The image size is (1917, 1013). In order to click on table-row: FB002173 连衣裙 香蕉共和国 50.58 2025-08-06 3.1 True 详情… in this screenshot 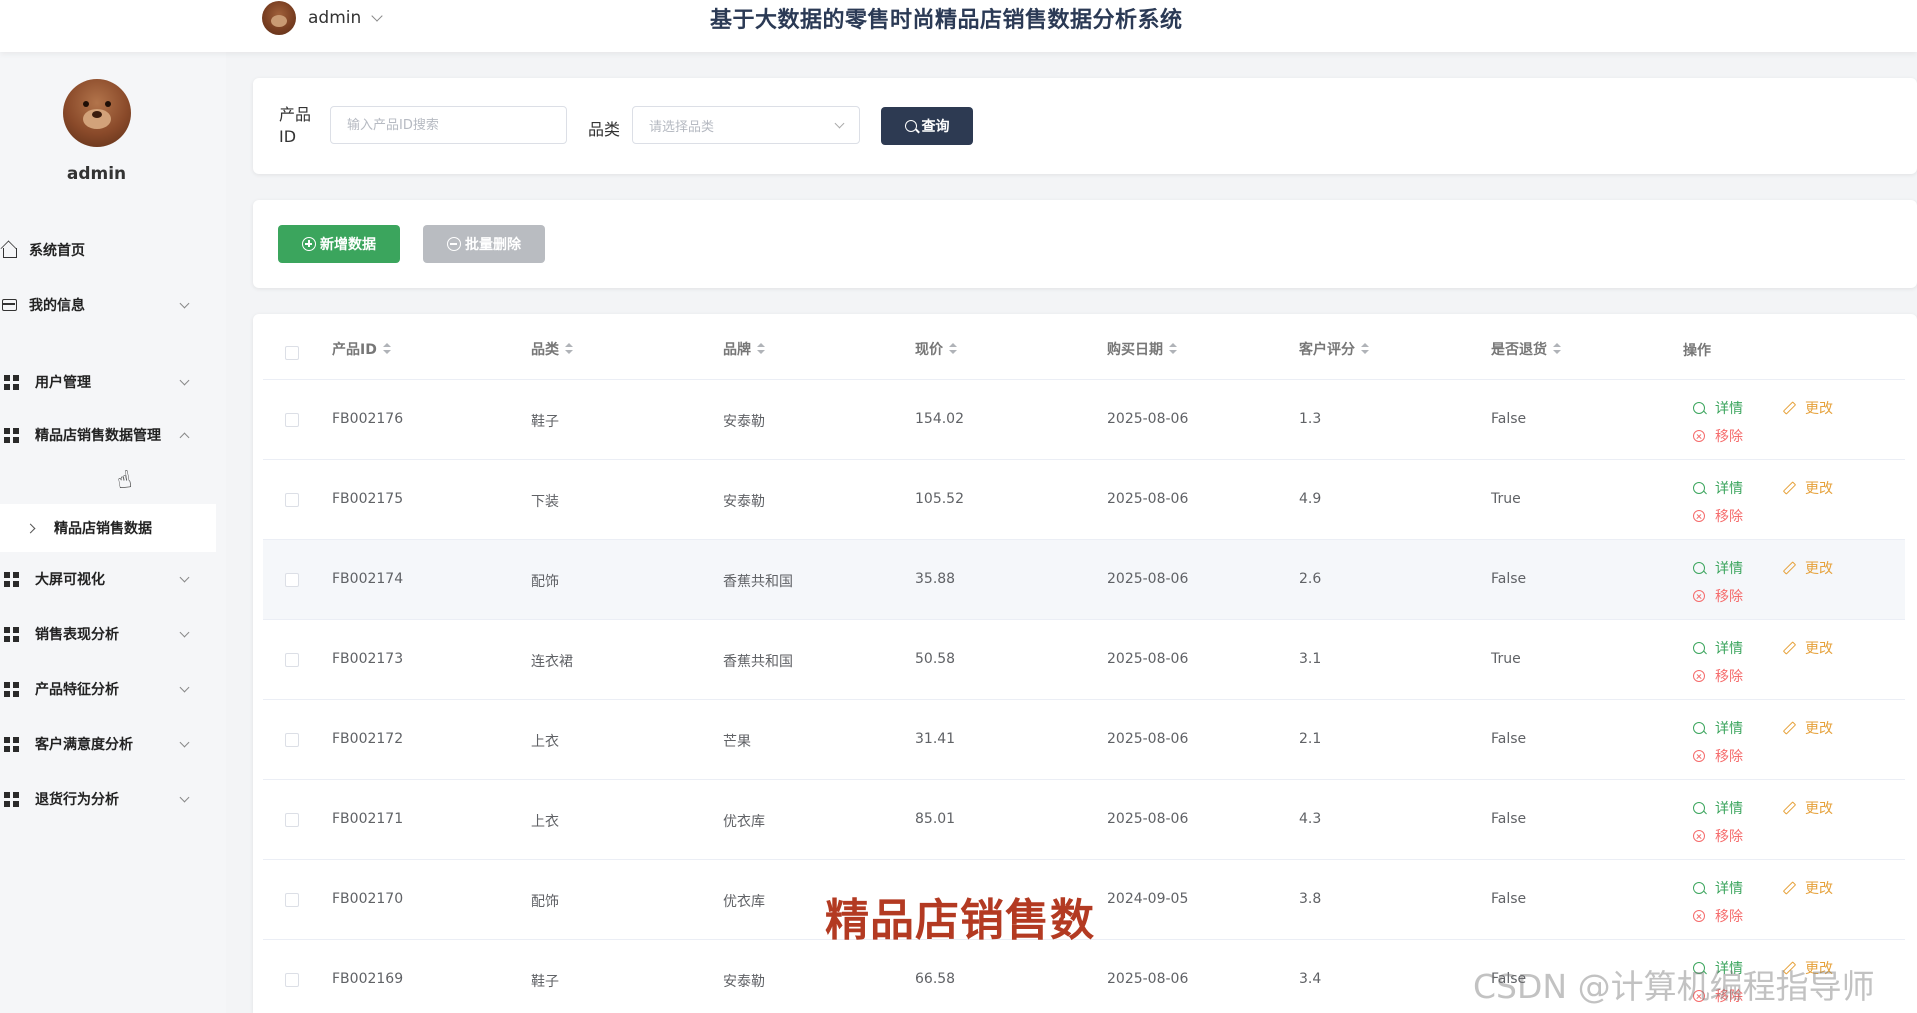, I will do `click(1084, 660)`.